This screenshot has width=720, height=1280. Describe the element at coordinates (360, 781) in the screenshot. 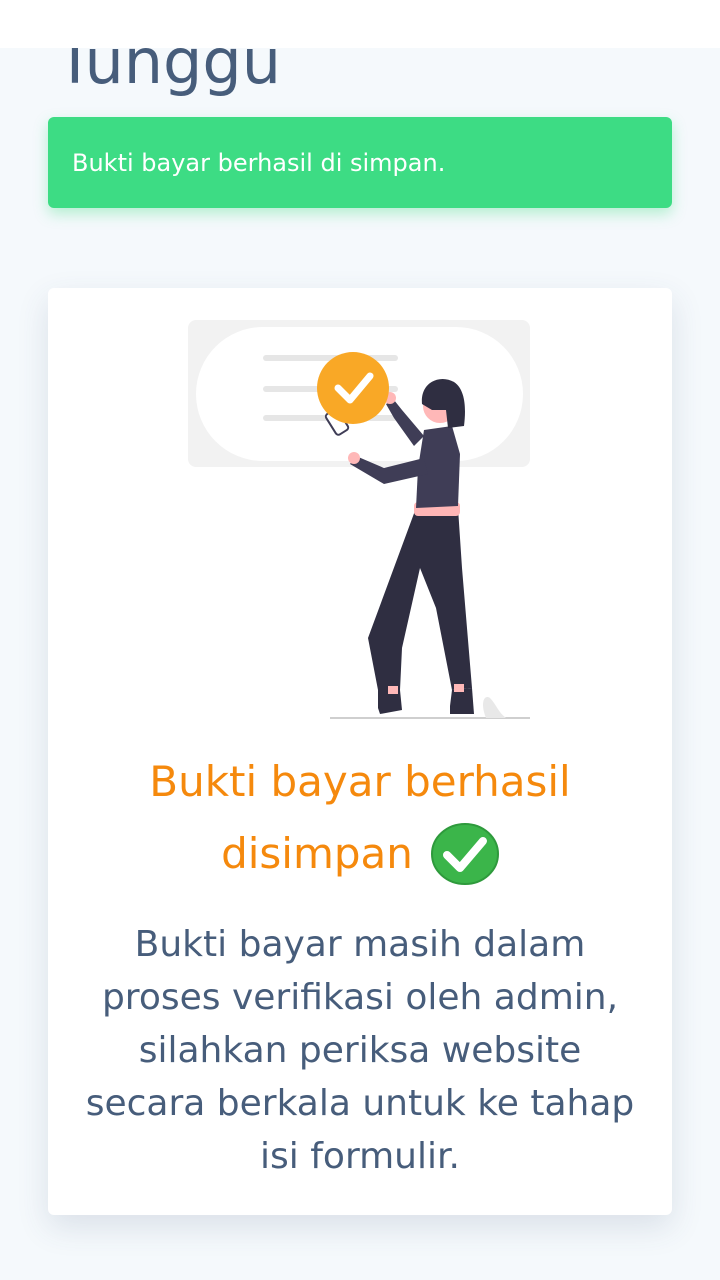

I see `card-title-line1: Bukti bayar berhasil` at that location.